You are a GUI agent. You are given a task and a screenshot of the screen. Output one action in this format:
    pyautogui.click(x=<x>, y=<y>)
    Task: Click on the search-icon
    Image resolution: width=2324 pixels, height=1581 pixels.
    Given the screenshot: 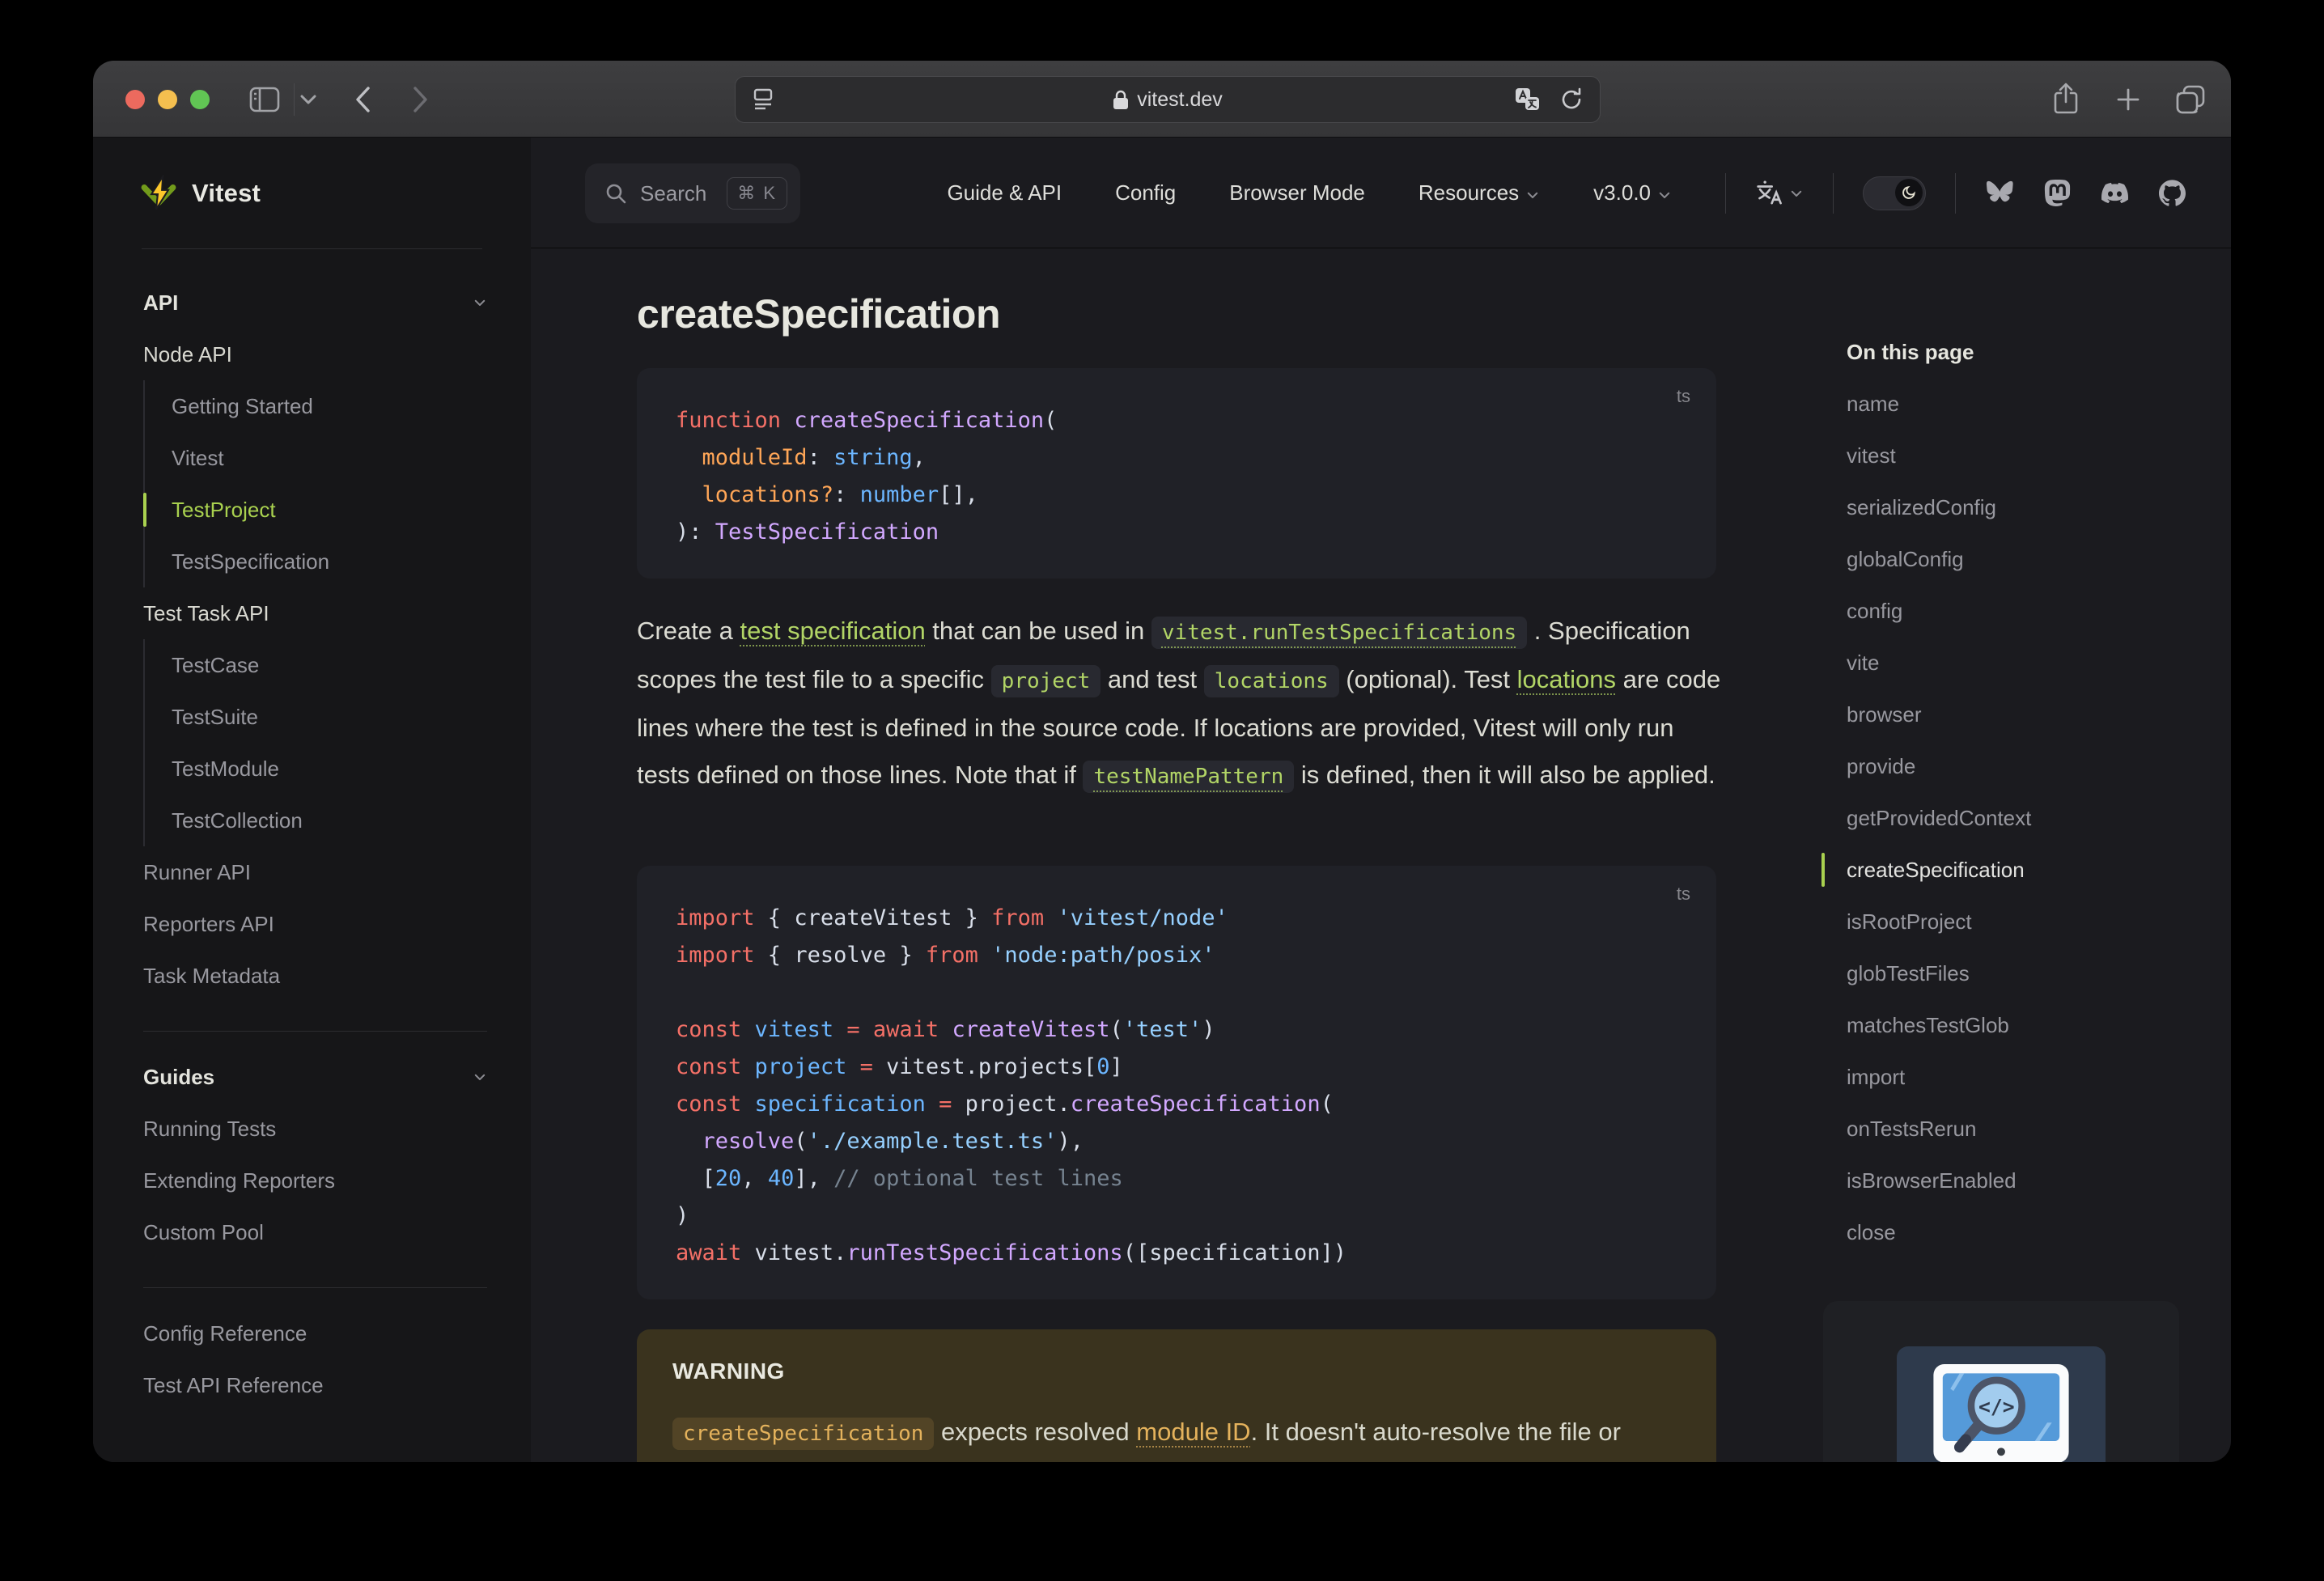 What is the action you would take?
    pyautogui.click(x=616, y=194)
    